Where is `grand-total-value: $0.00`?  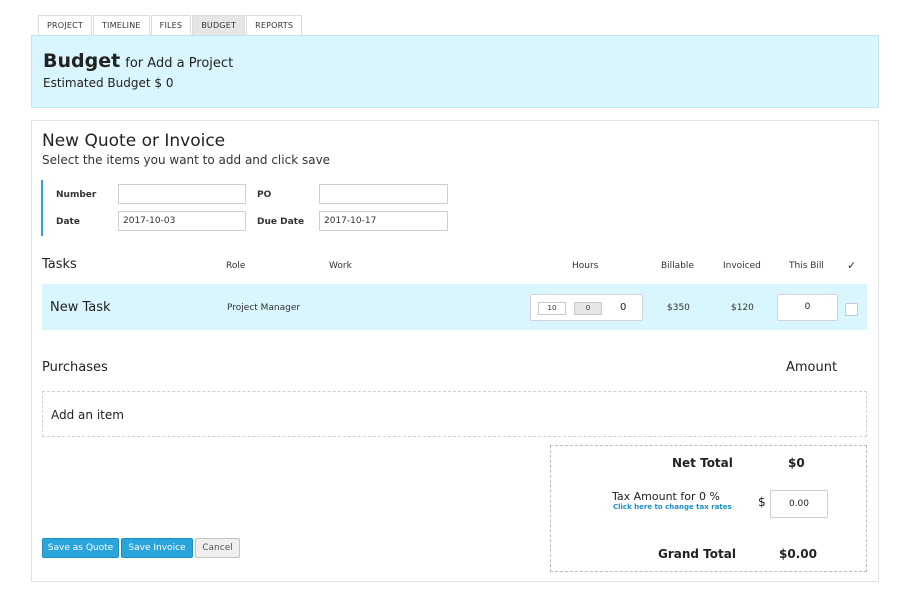
grand-total-value: $0.00 is located at coordinates (798, 554).